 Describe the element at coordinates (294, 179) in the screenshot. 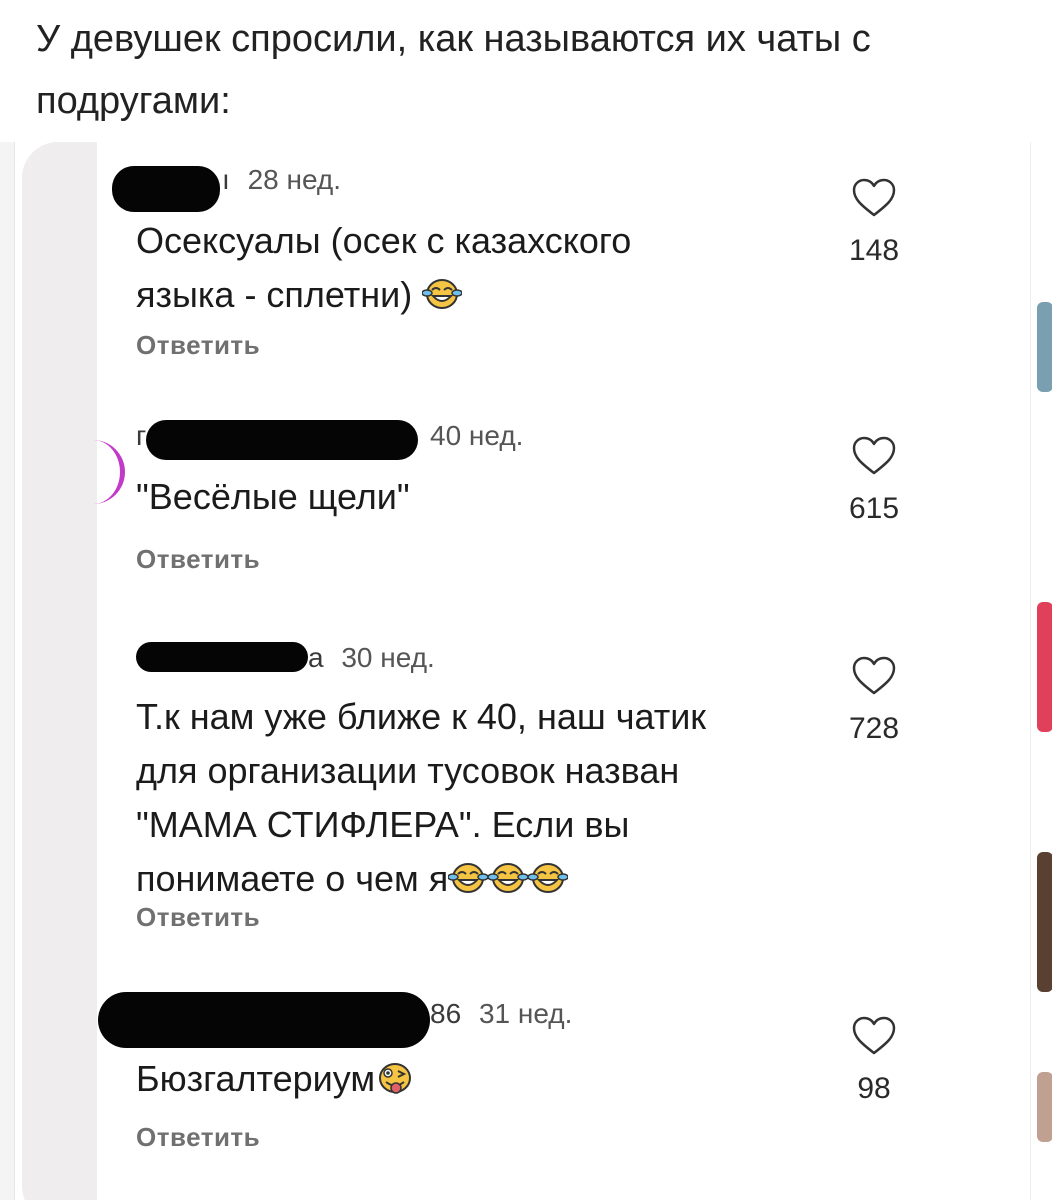

I see `comment-date: 28 нед.` at that location.